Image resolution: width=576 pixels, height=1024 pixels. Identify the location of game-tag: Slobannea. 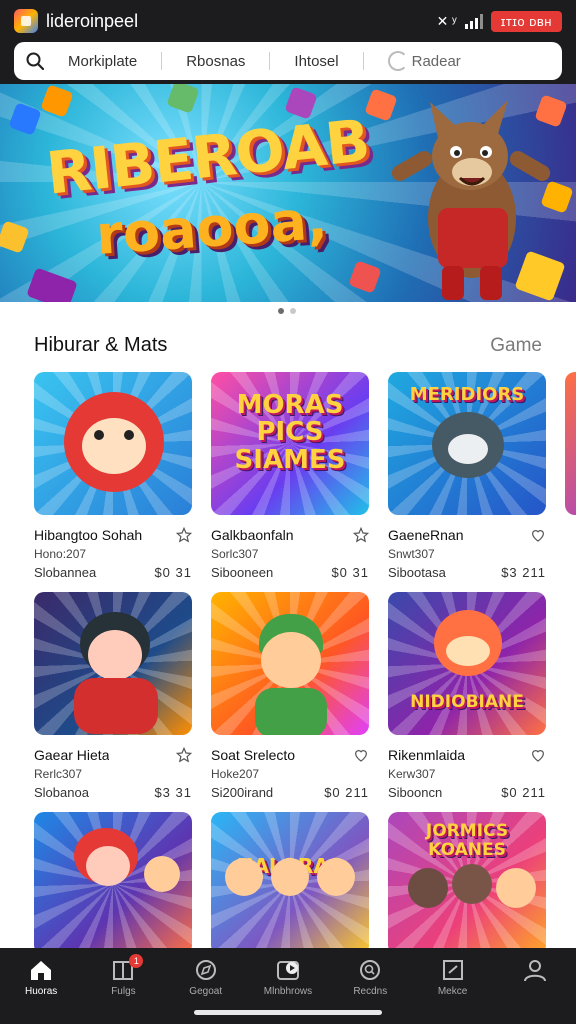
(65, 572).